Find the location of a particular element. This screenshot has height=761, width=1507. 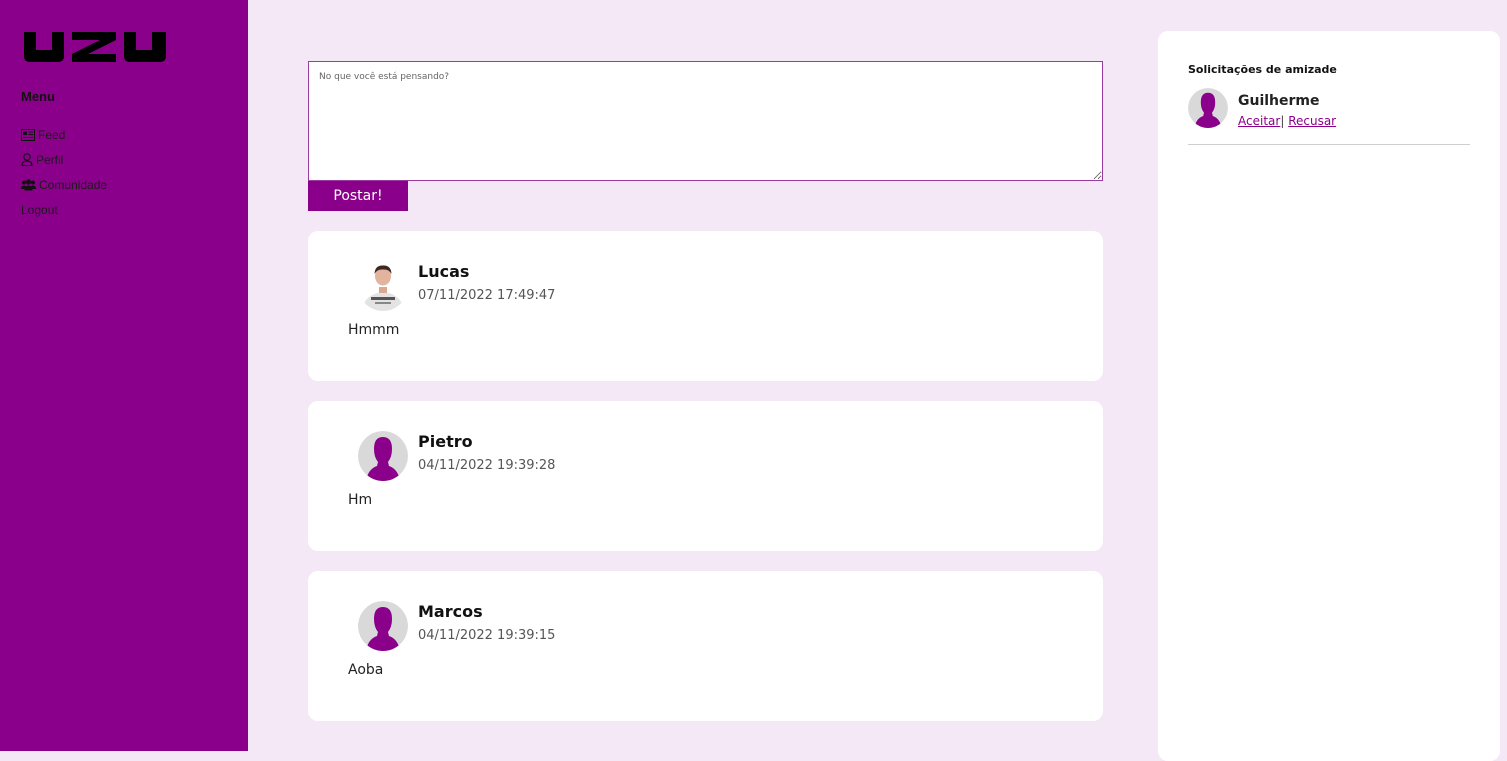

post-card: Marcos 04/11/2022 19:39:15 Aoba is located at coordinates (705, 646).